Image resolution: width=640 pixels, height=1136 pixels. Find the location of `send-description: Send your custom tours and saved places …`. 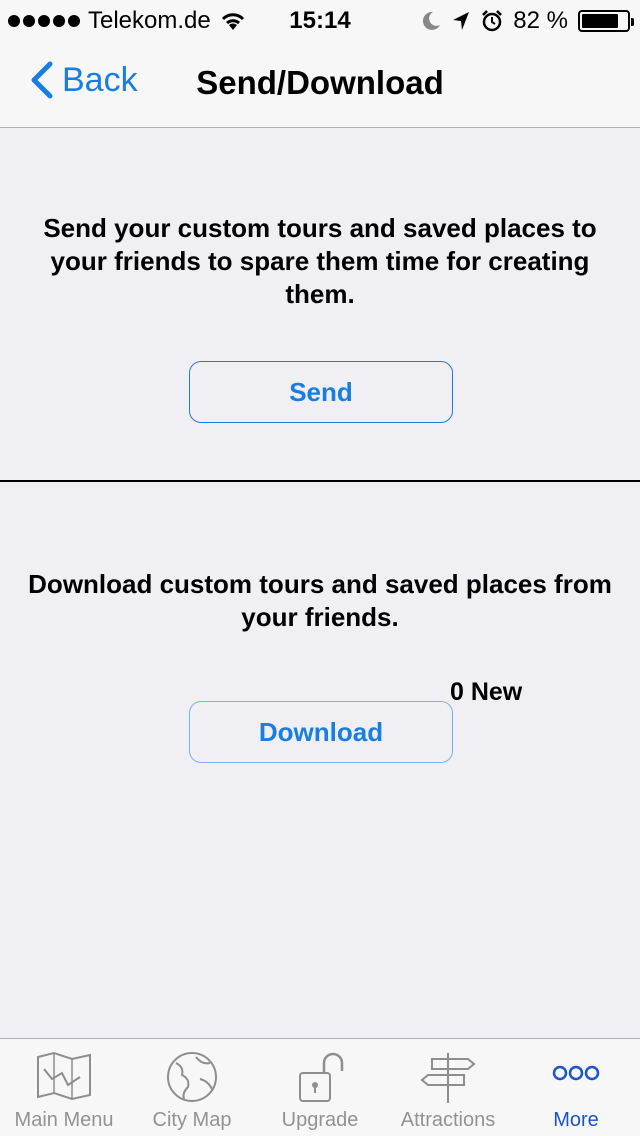

send-description: Send your custom tours and saved places … is located at coordinates (320, 261).